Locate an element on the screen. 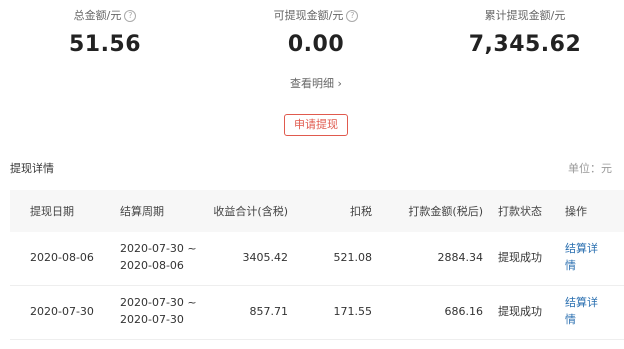 The width and height of the screenshot is (624, 349). header-income: 收益合计(含税) is located at coordinates (250, 211).